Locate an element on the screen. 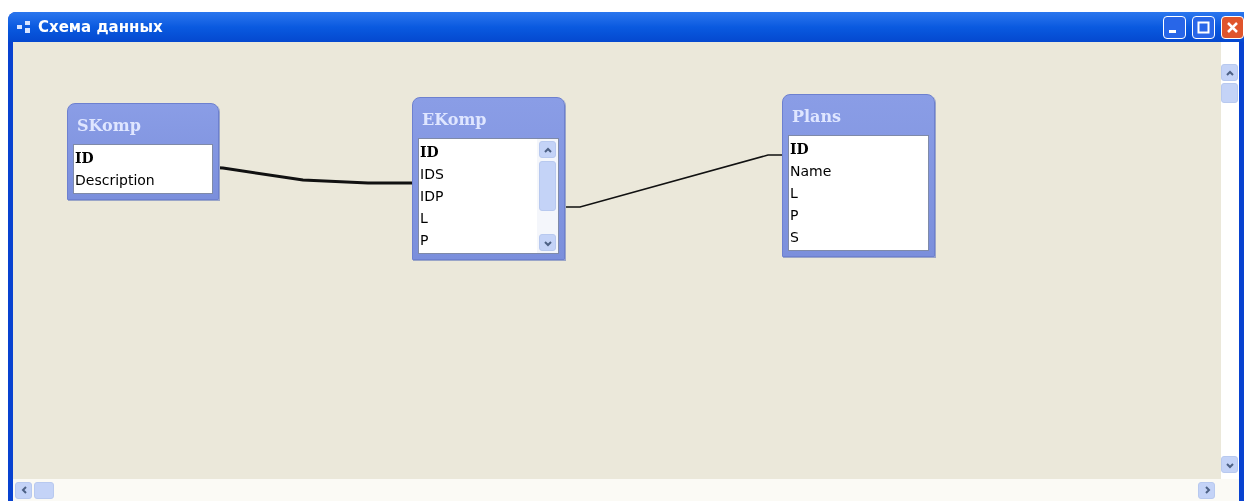  table-title: SKomp is located at coordinates (109, 126).